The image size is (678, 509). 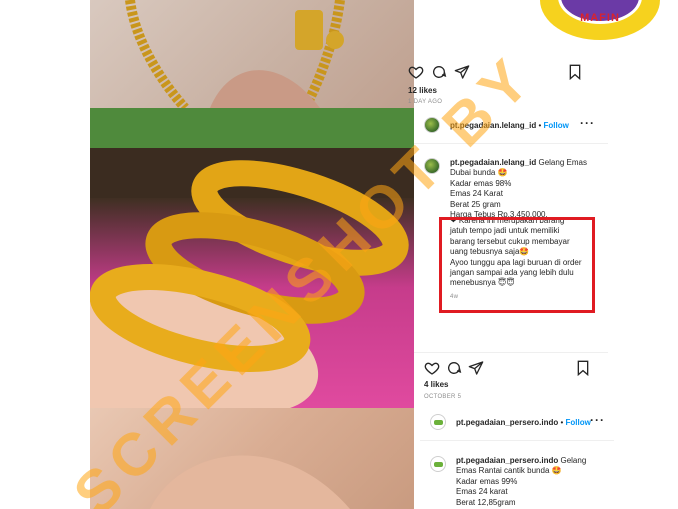 I want to click on post3-image, so click(x=250, y=482).